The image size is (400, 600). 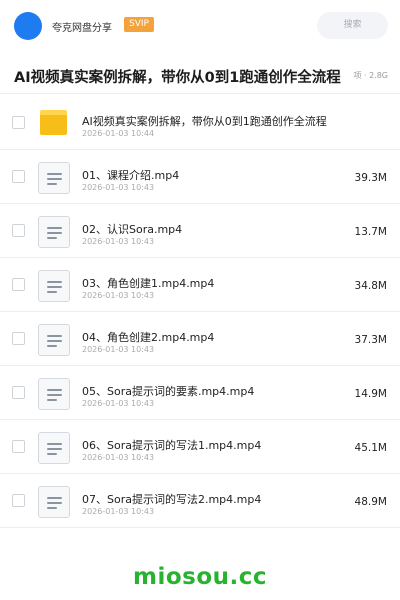 What do you see at coordinates (204, 121) in the screenshot?
I see `file-name: AI视频真实案例拆解，带你从0到1跑通创作全流程` at bounding box center [204, 121].